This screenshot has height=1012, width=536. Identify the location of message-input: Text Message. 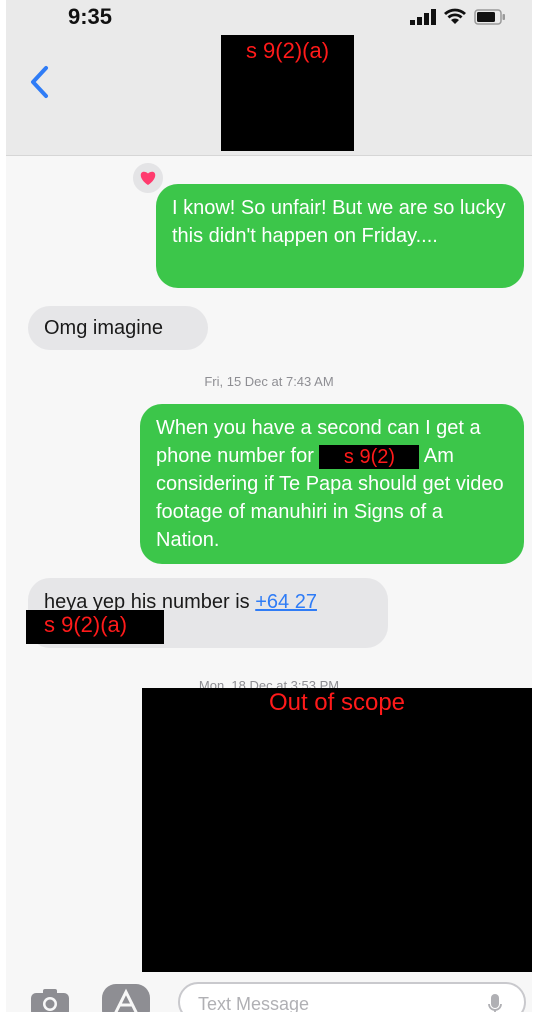
(352, 997).